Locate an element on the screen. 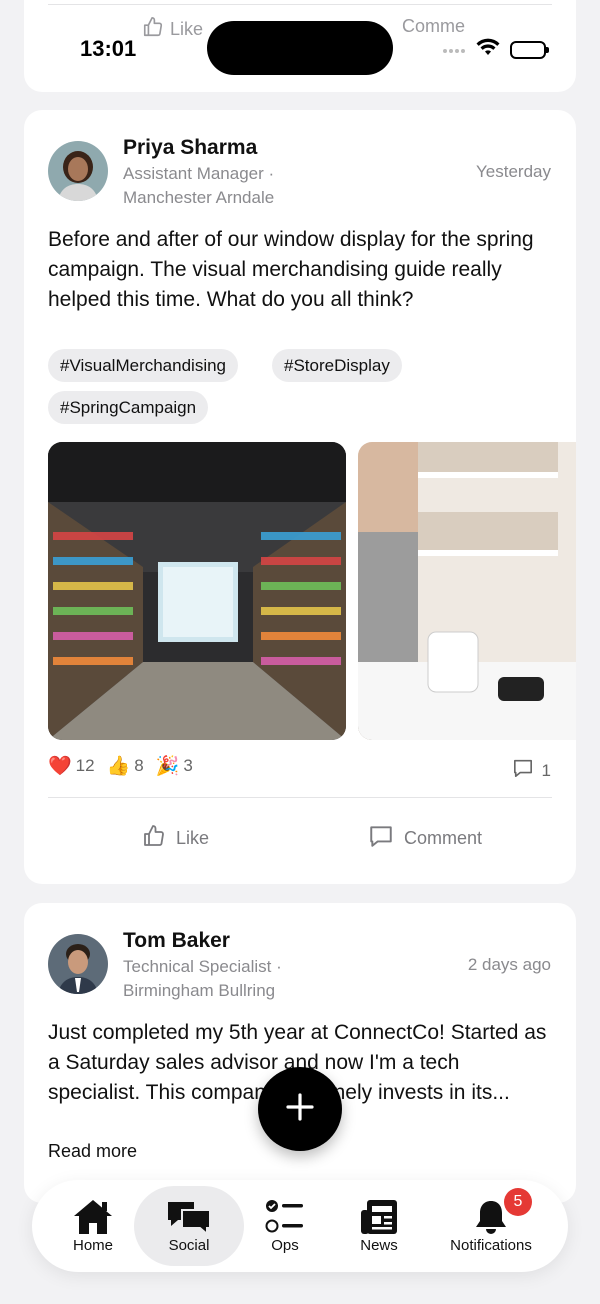 Image resolution: width=600 pixels, height=1304 pixels. reaction-count: 12 is located at coordinates (85, 765).